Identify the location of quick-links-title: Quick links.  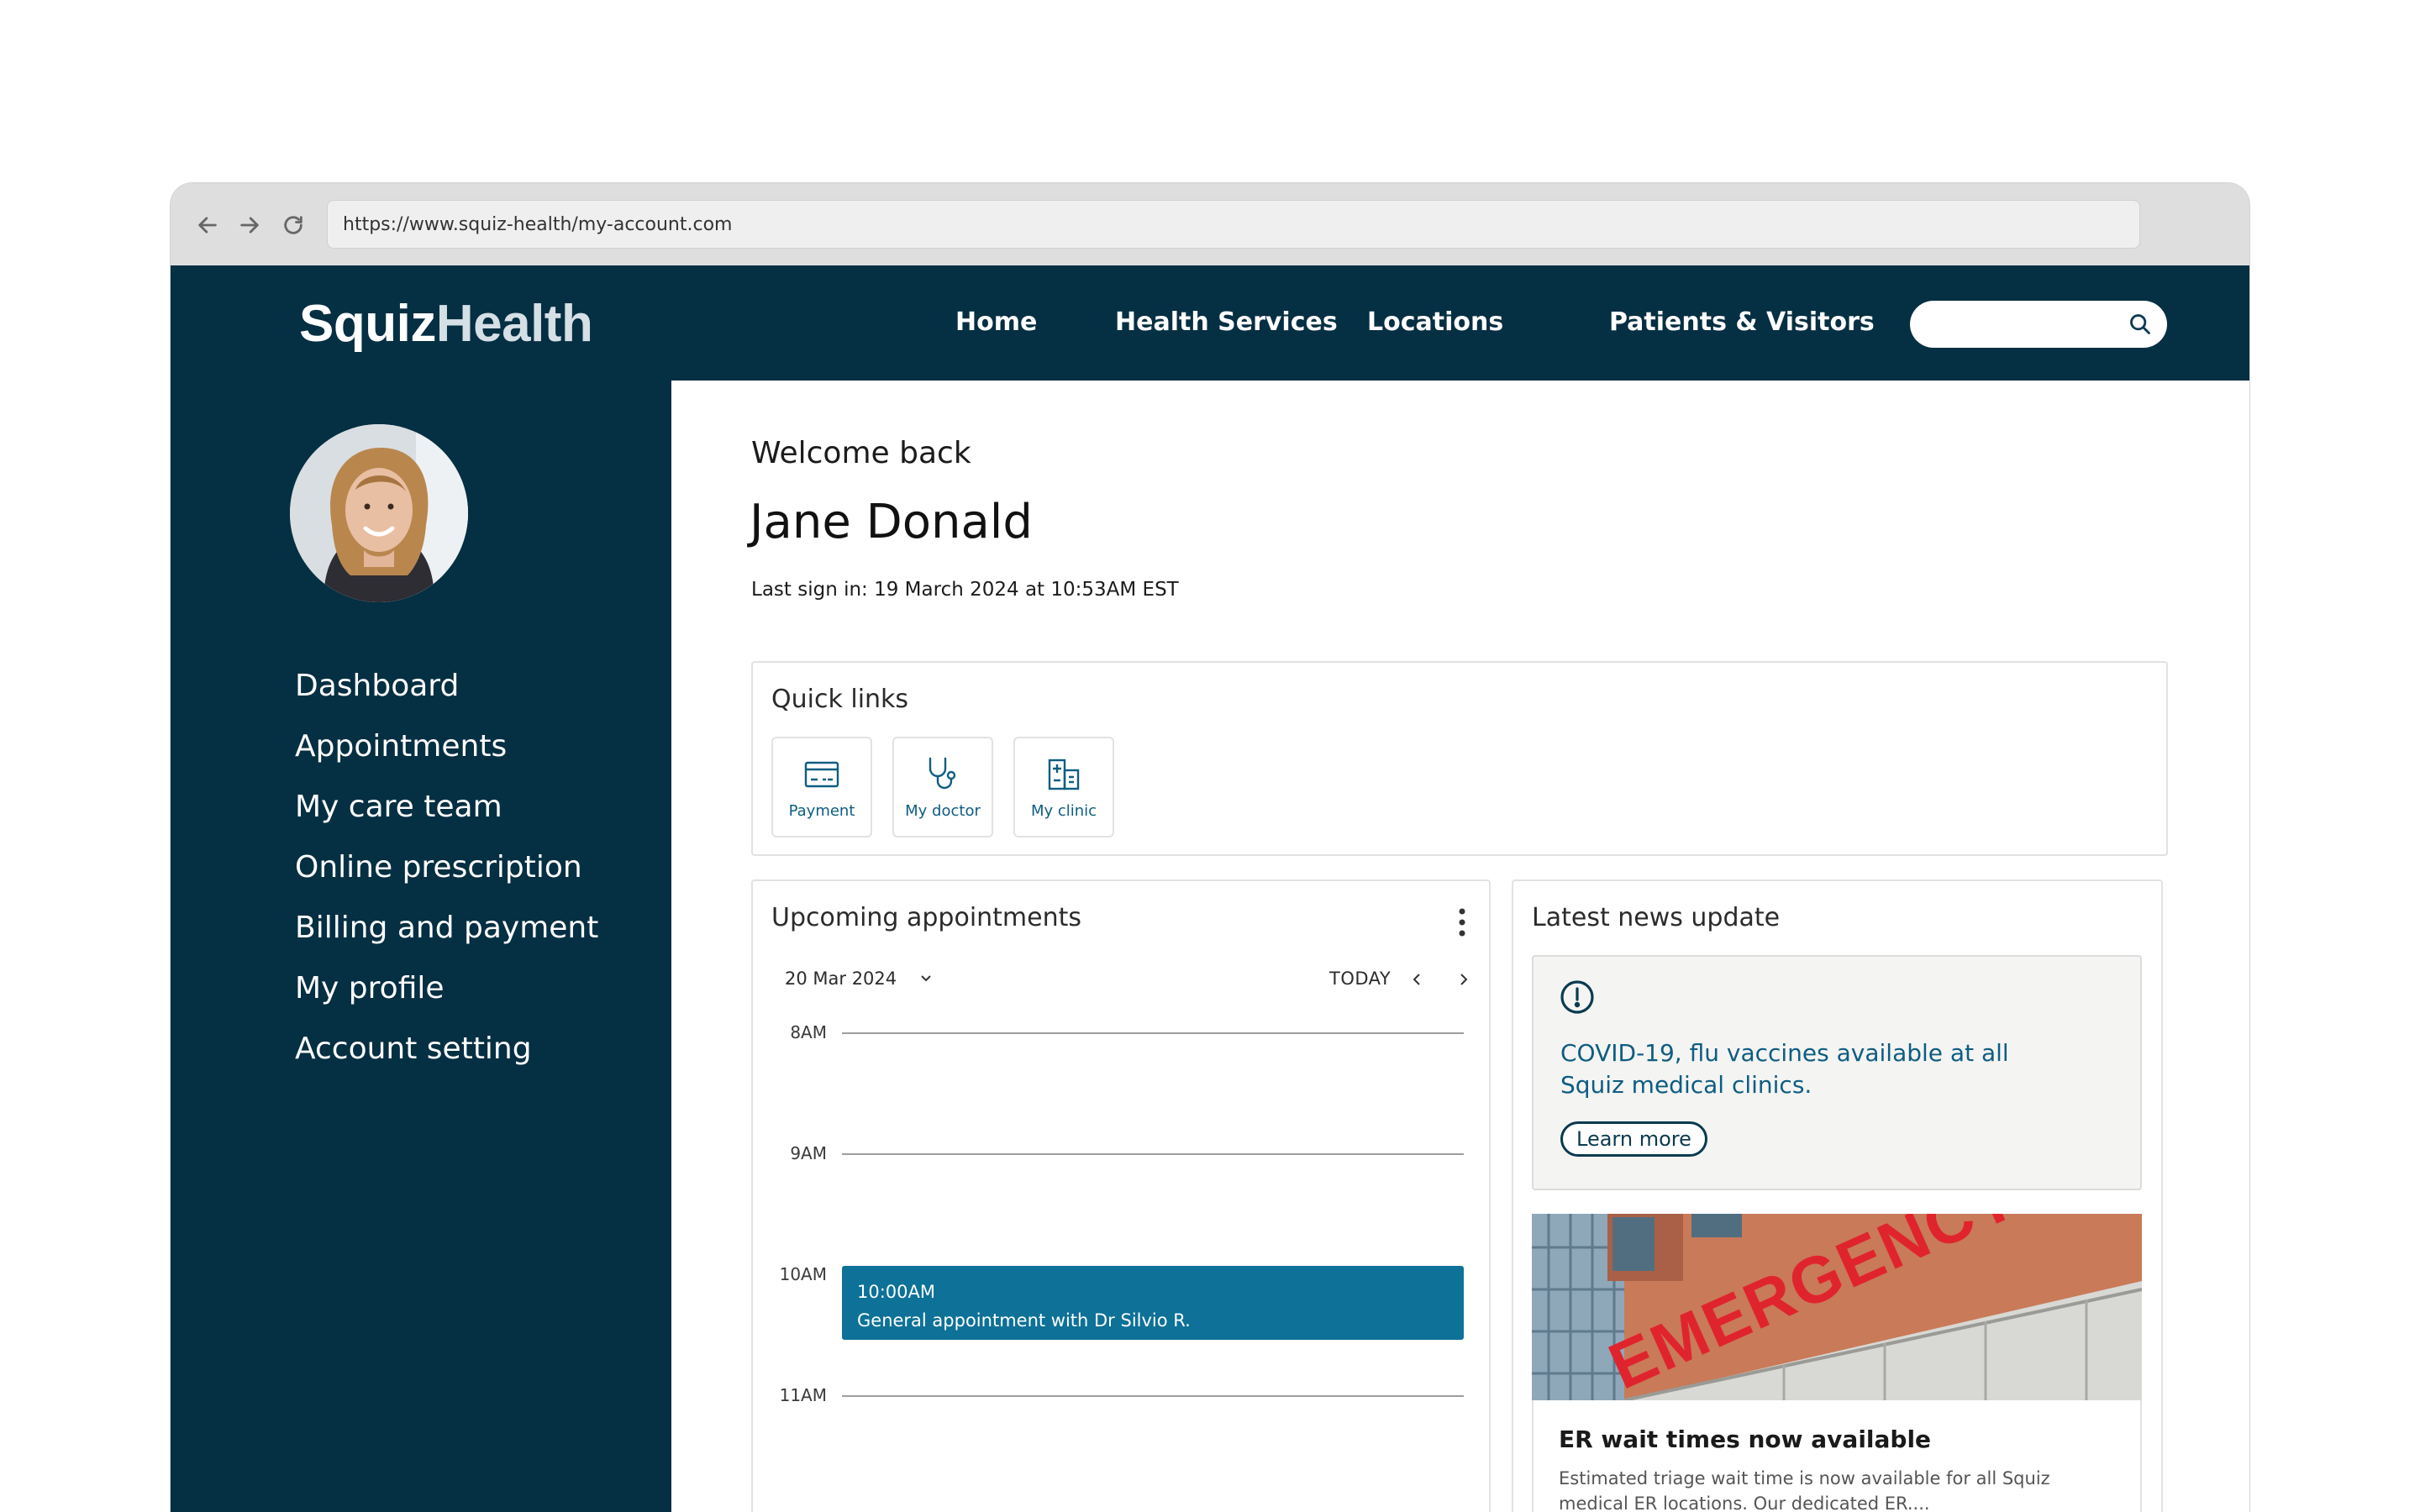
(840, 699).